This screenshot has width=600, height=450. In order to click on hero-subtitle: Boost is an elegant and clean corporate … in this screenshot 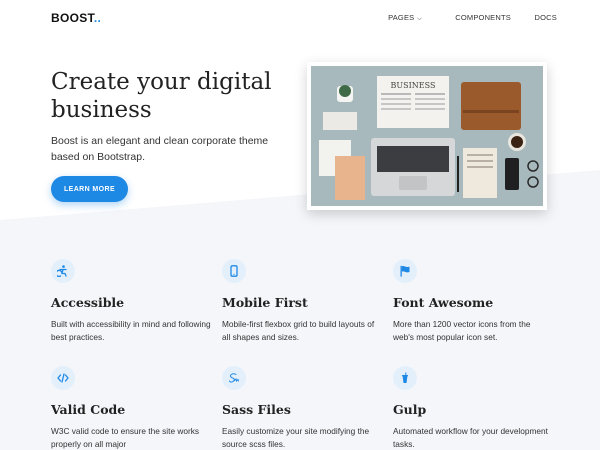, I will do `click(160, 149)`.